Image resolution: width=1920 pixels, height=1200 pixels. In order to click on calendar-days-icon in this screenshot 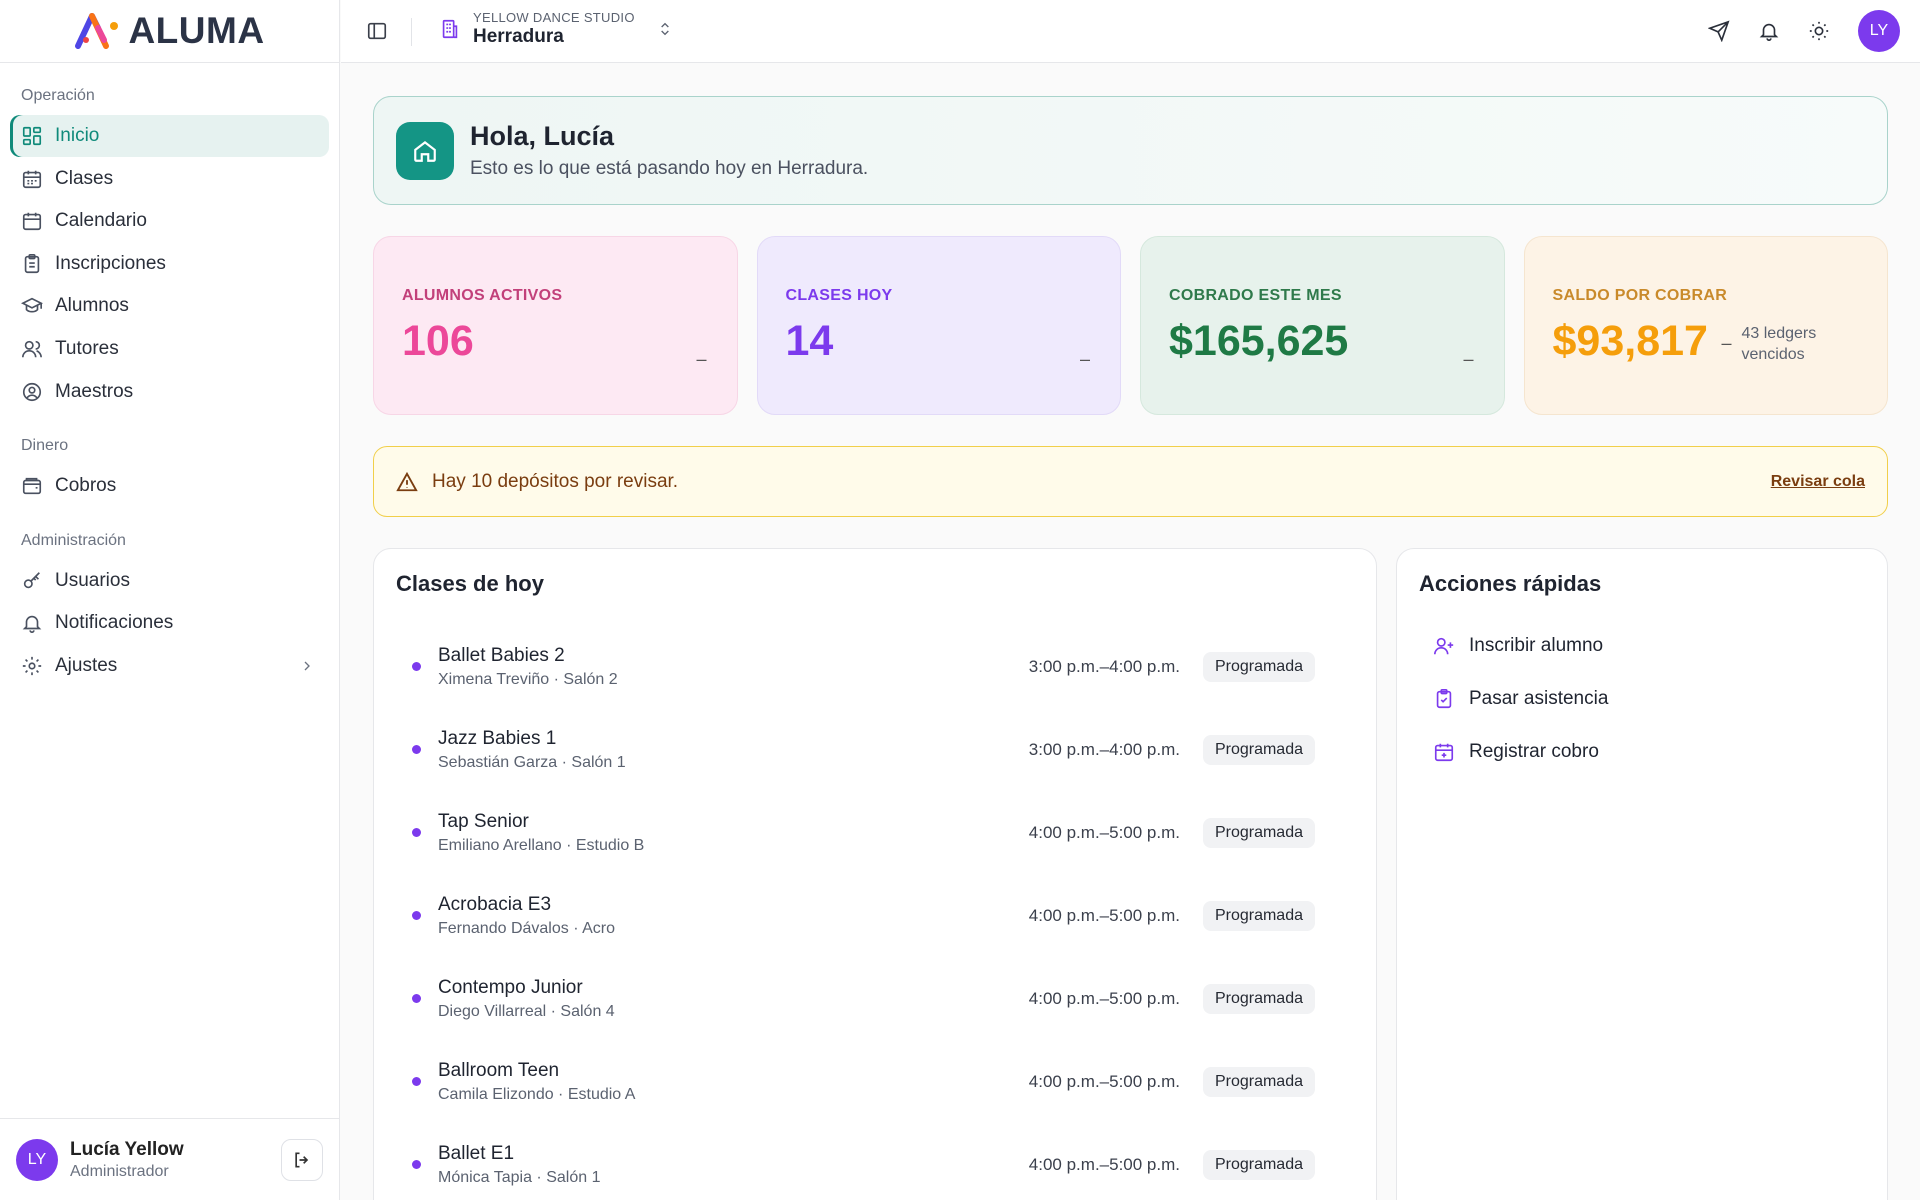, I will do `click(32, 179)`.